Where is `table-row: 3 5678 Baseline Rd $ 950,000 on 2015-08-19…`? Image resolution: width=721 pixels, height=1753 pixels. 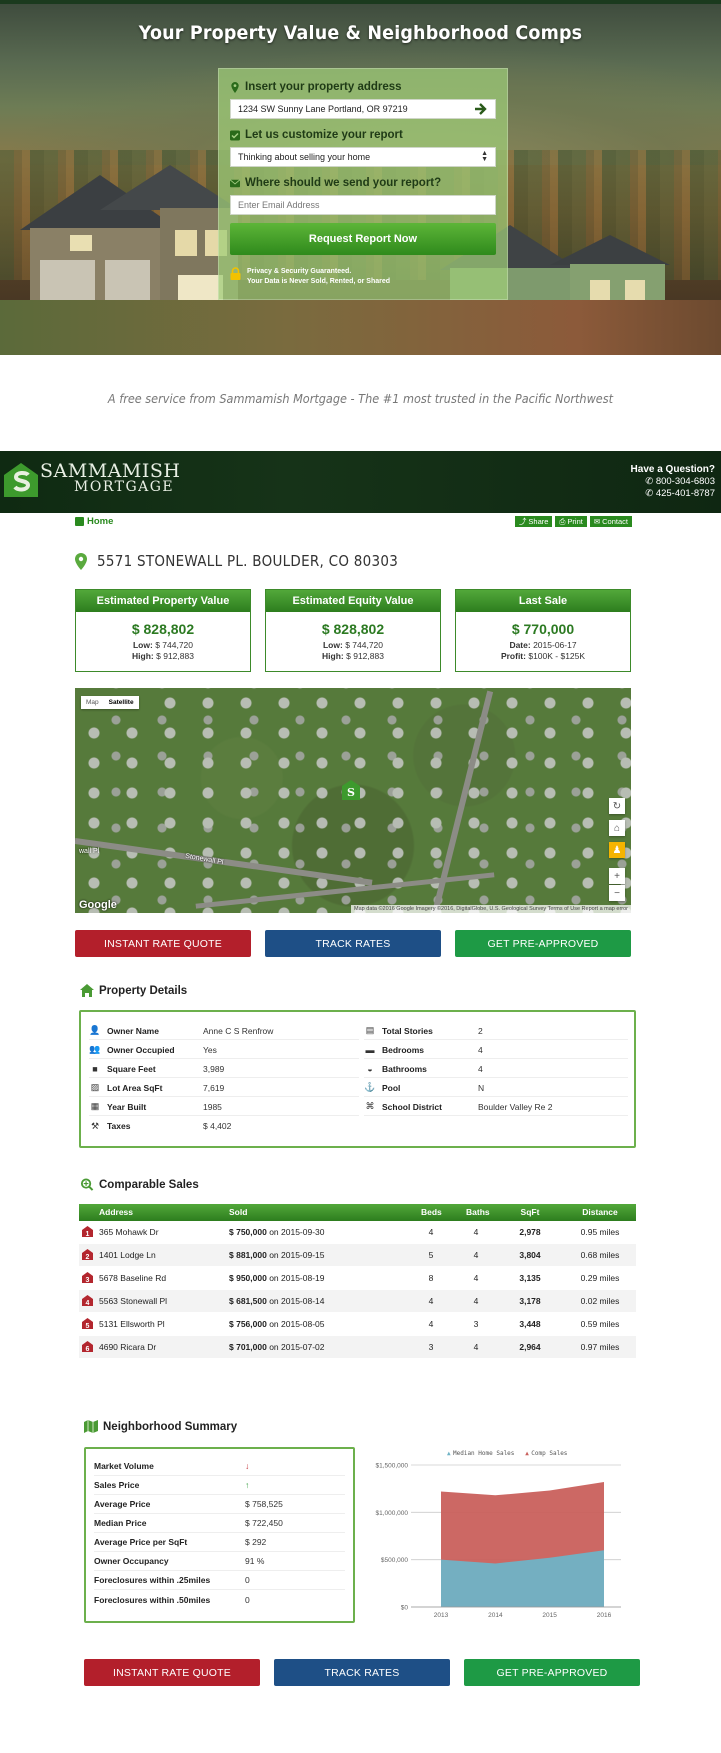
table-row: 3 5678 Baseline Rd $ 950,000 on 2015-08-19… is located at coordinates (357, 1278).